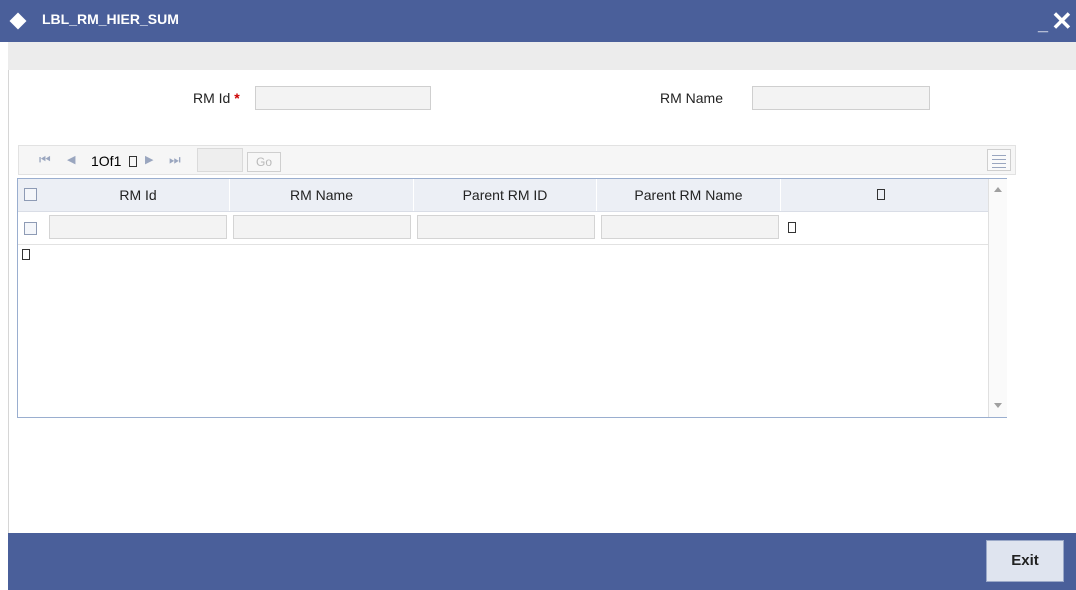  Describe the element at coordinates (792, 227) in the screenshot. I see `row-extra-glyph-icon` at that location.